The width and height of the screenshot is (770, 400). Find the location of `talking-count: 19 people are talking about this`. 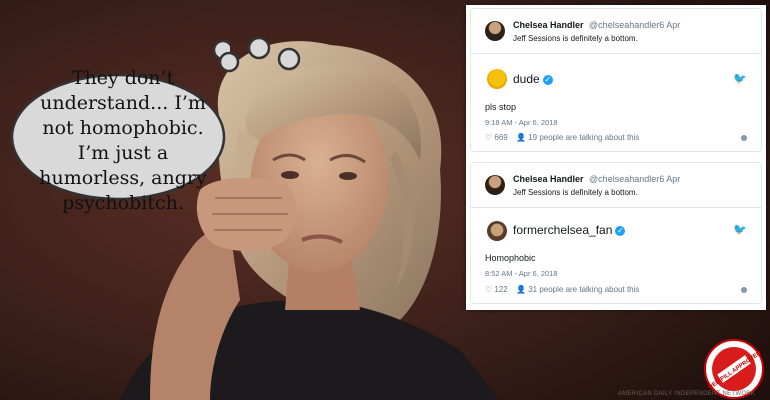

talking-count: 19 people are talking about this is located at coordinates (584, 137).